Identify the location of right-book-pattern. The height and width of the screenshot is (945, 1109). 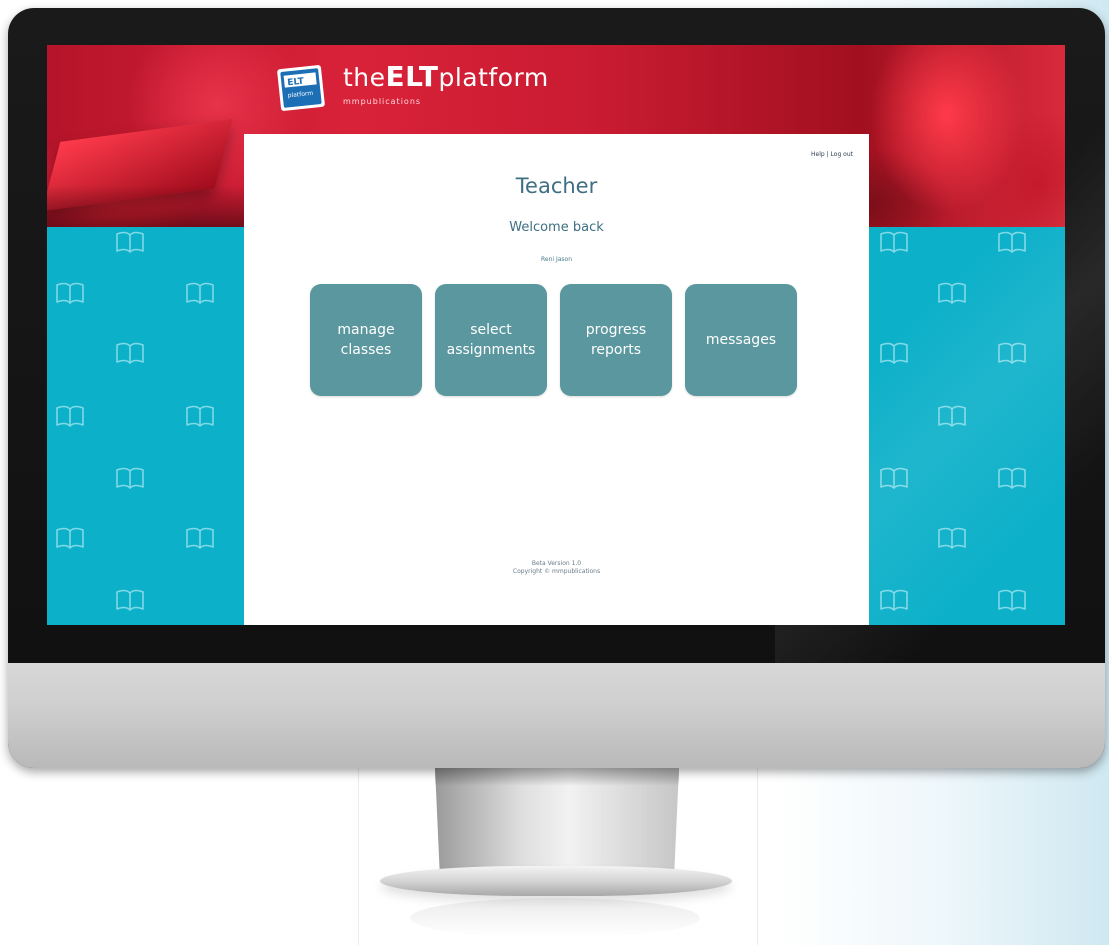
(967, 426).